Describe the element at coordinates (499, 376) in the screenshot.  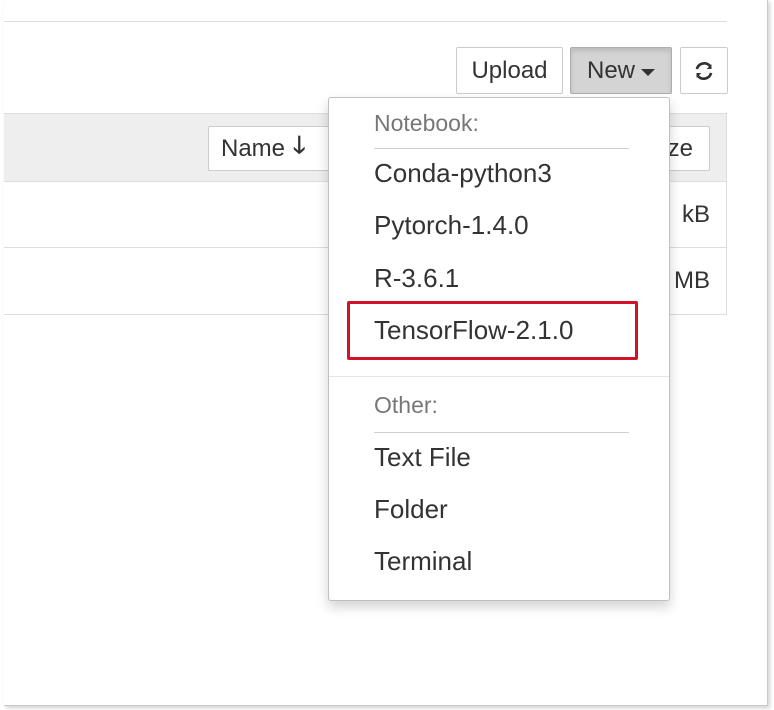
I see `menu-section-divider` at that location.